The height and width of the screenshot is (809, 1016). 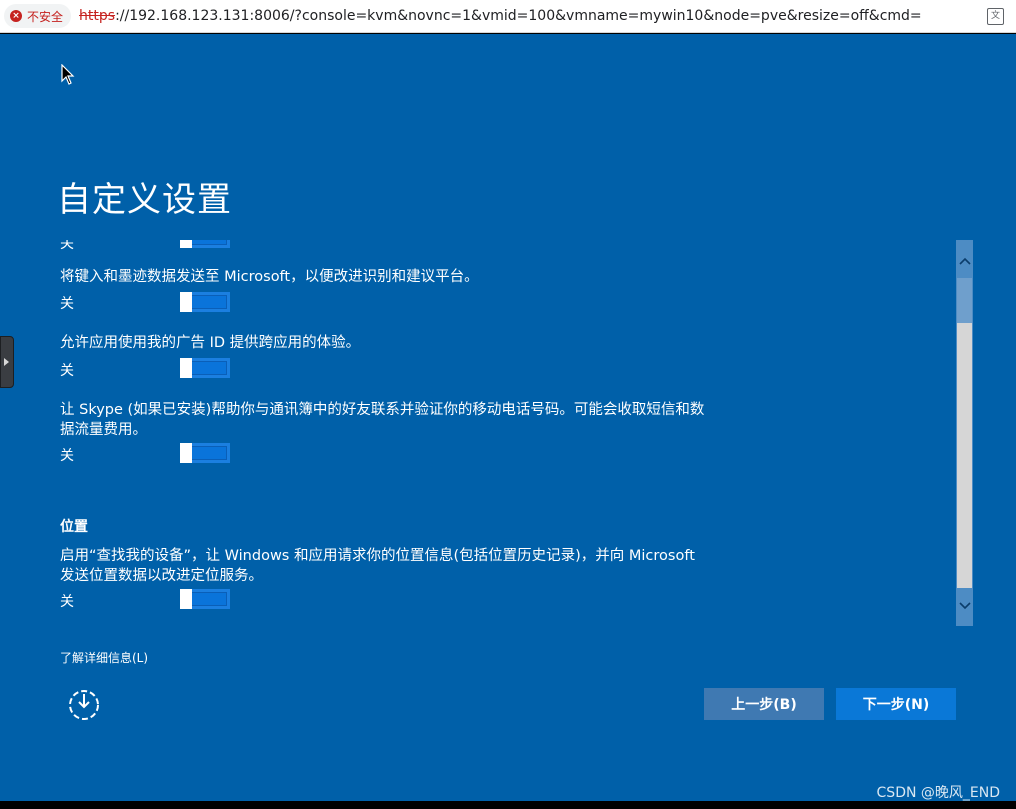 What do you see at coordinates (16, 16) in the screenshot?
I see `warning-icon: ×` at bounding box center [16, 16].